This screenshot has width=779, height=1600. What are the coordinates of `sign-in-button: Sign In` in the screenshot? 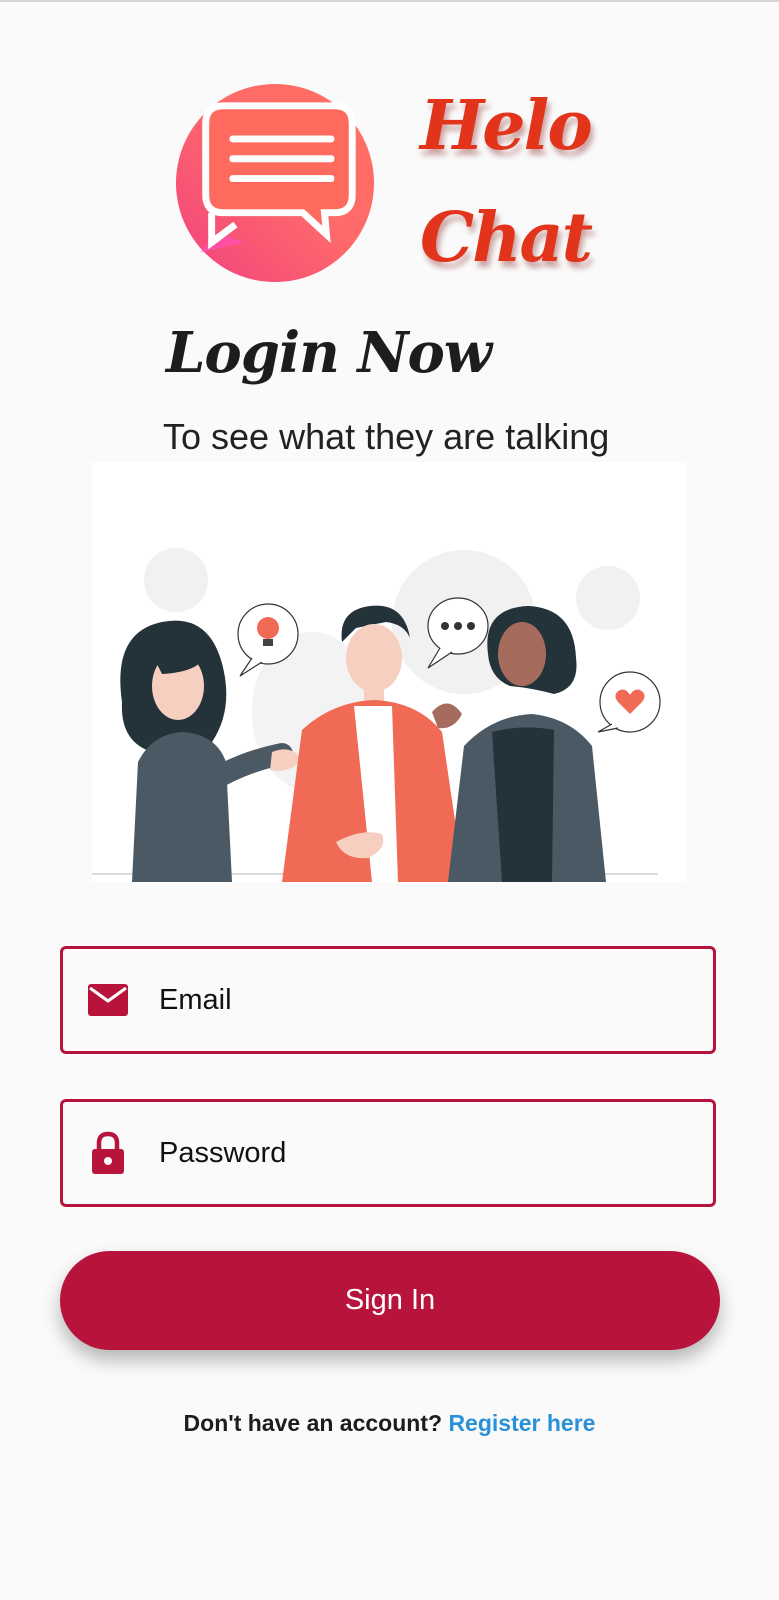 It's located at (390, 1300).